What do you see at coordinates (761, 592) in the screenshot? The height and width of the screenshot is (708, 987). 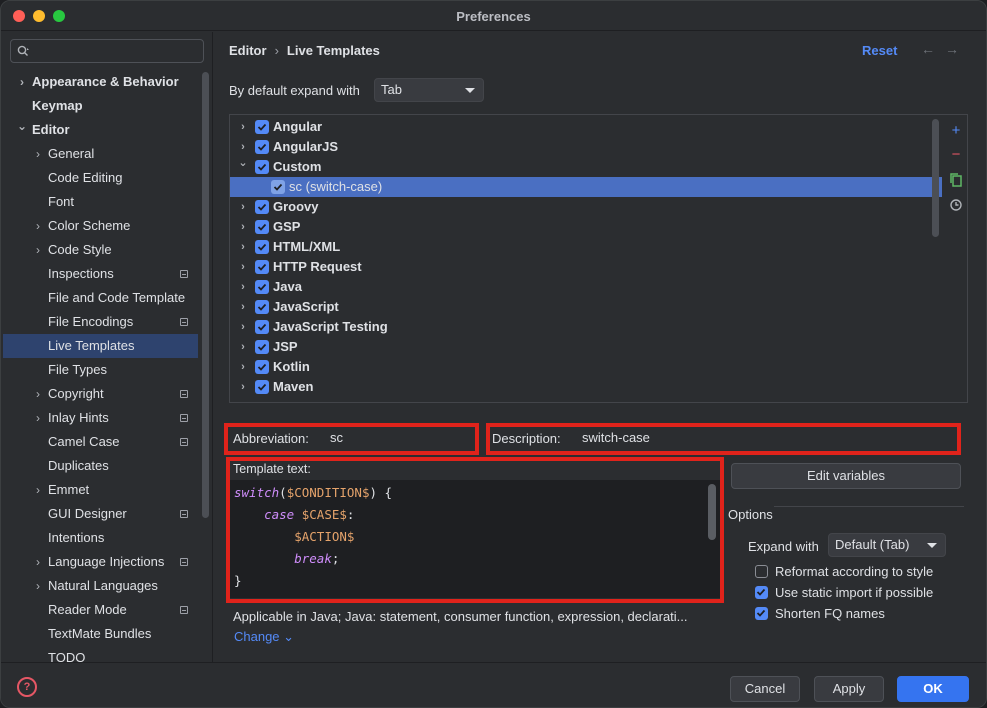 I see `use-static-import-if-possible-checkbox` at bounding box center [761, 592].